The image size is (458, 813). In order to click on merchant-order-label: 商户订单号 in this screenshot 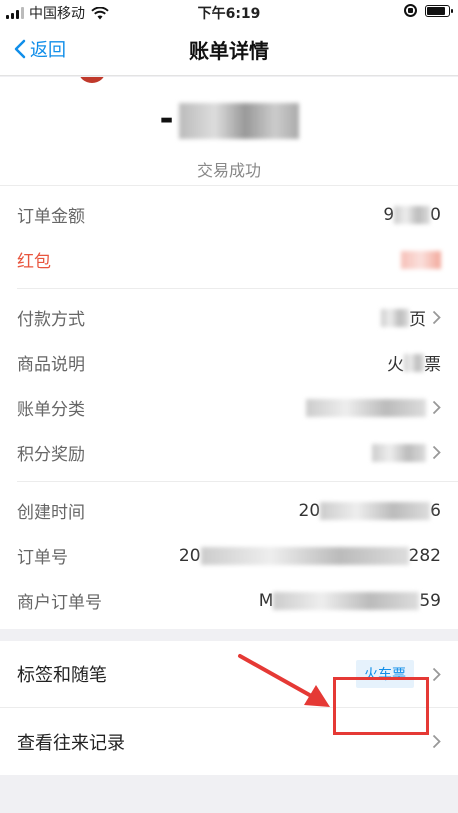, I will do `click(59, 603)`.